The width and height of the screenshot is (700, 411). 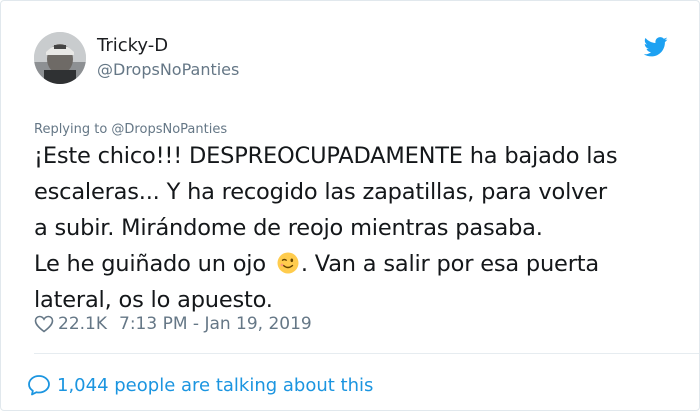 I want to click on display-name: Tricky-D, so click(x=132, y=45).